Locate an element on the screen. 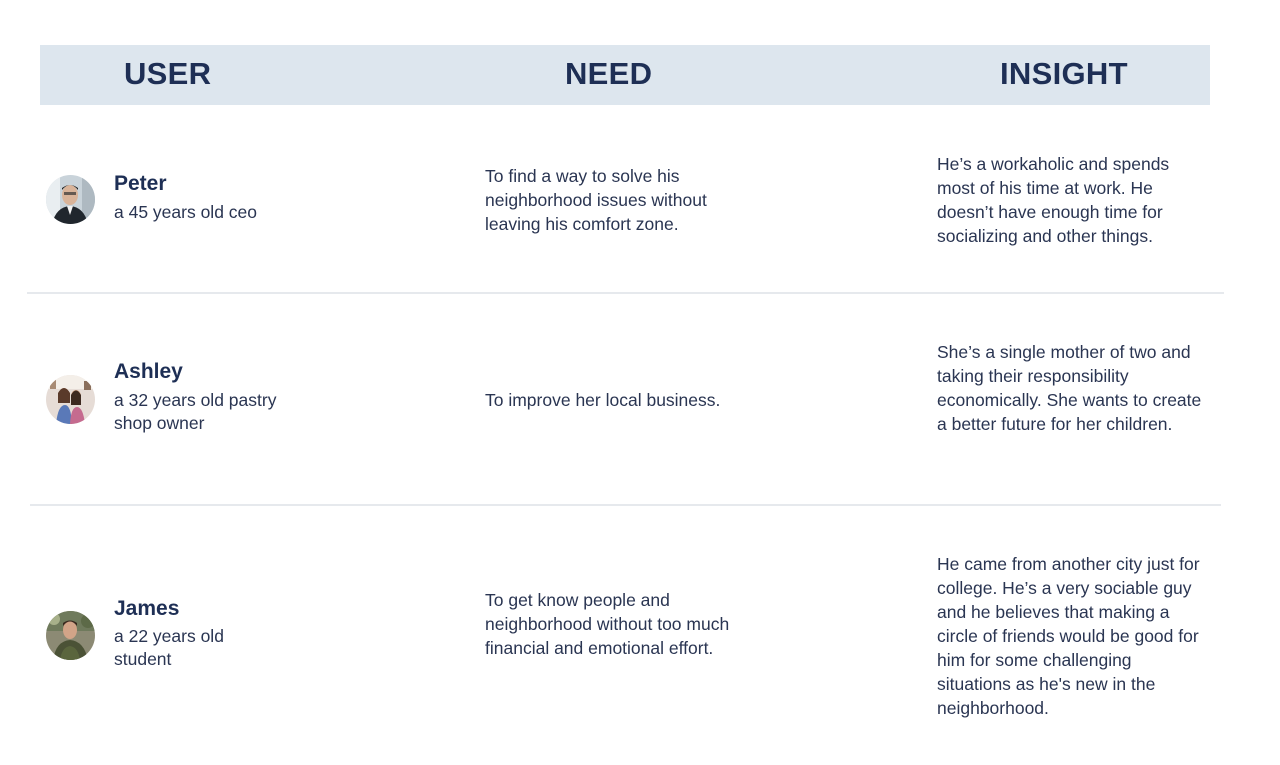  table-header: USER NEED INSIGHT is located at coordinates (625, 75).